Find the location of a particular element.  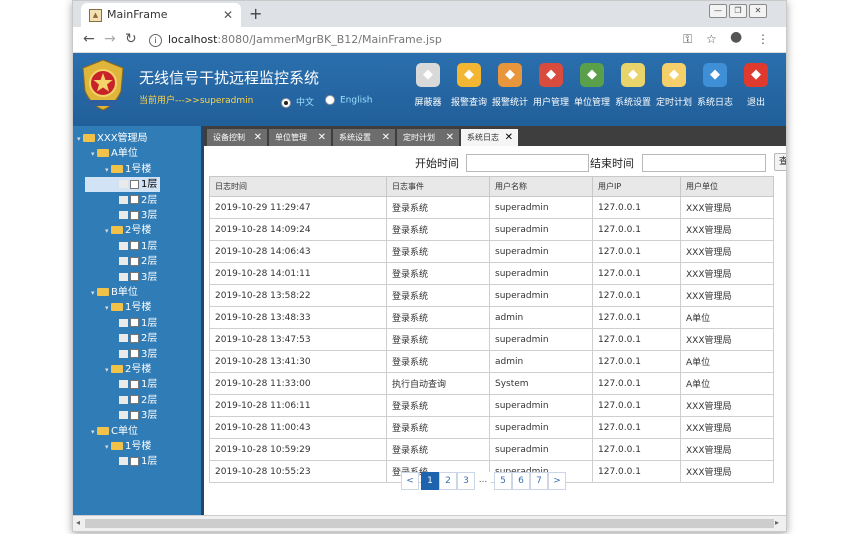

radio-unselected-icon is located at coordinates (330, 100).